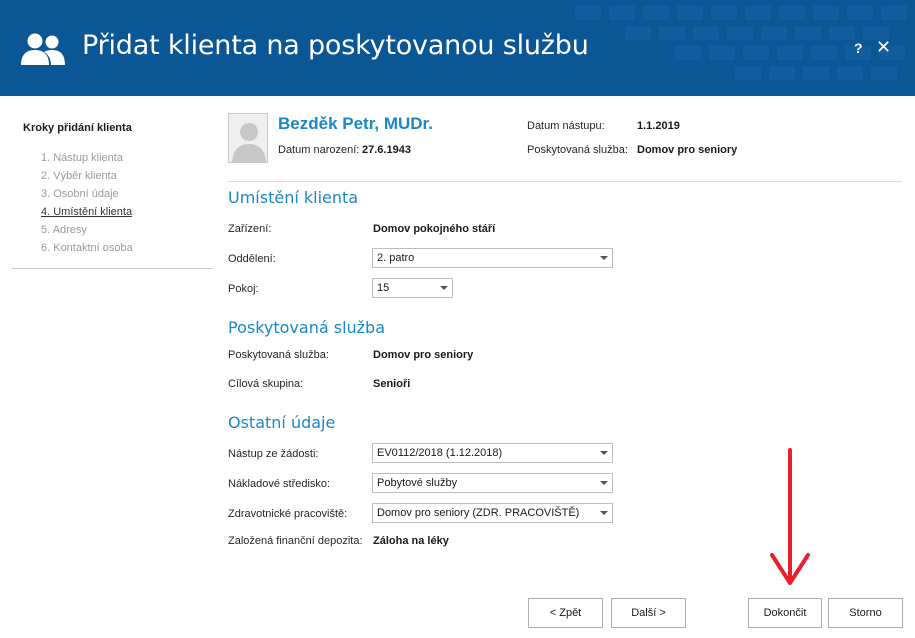 The width and height of the screenshot is (915, 638). I want to click on service-value: Domov pro seniory, so click(423, 355).